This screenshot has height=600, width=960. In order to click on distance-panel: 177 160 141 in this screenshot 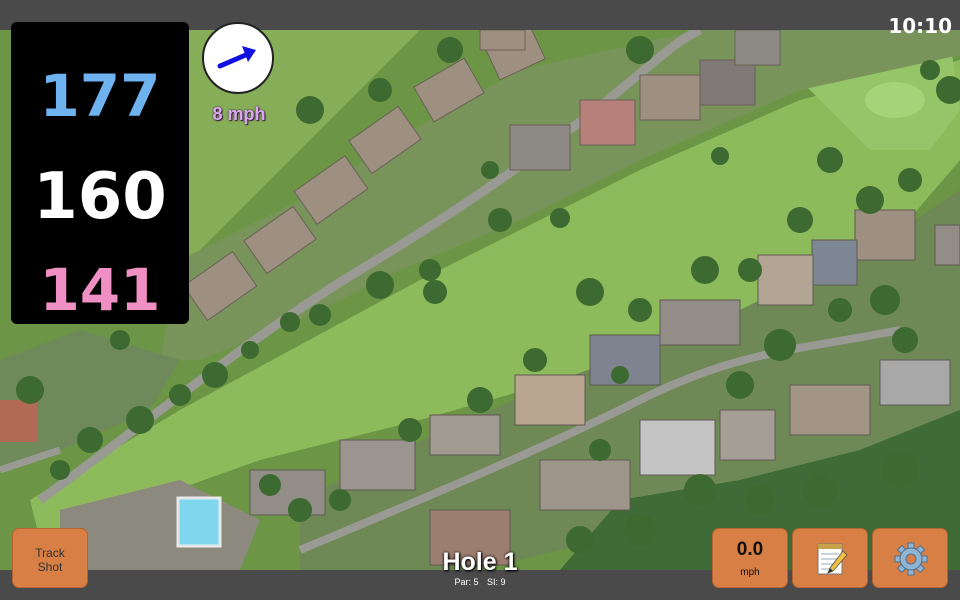, I will do `click(100, 173)`.